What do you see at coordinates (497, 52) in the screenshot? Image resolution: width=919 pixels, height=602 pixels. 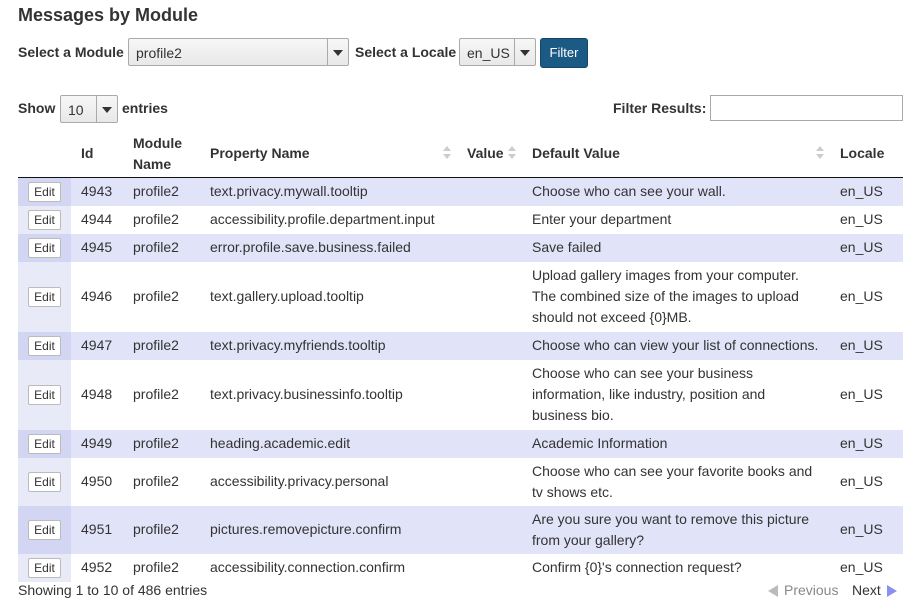 I see `locale-select: en_US` at bounding box center [497, 52].